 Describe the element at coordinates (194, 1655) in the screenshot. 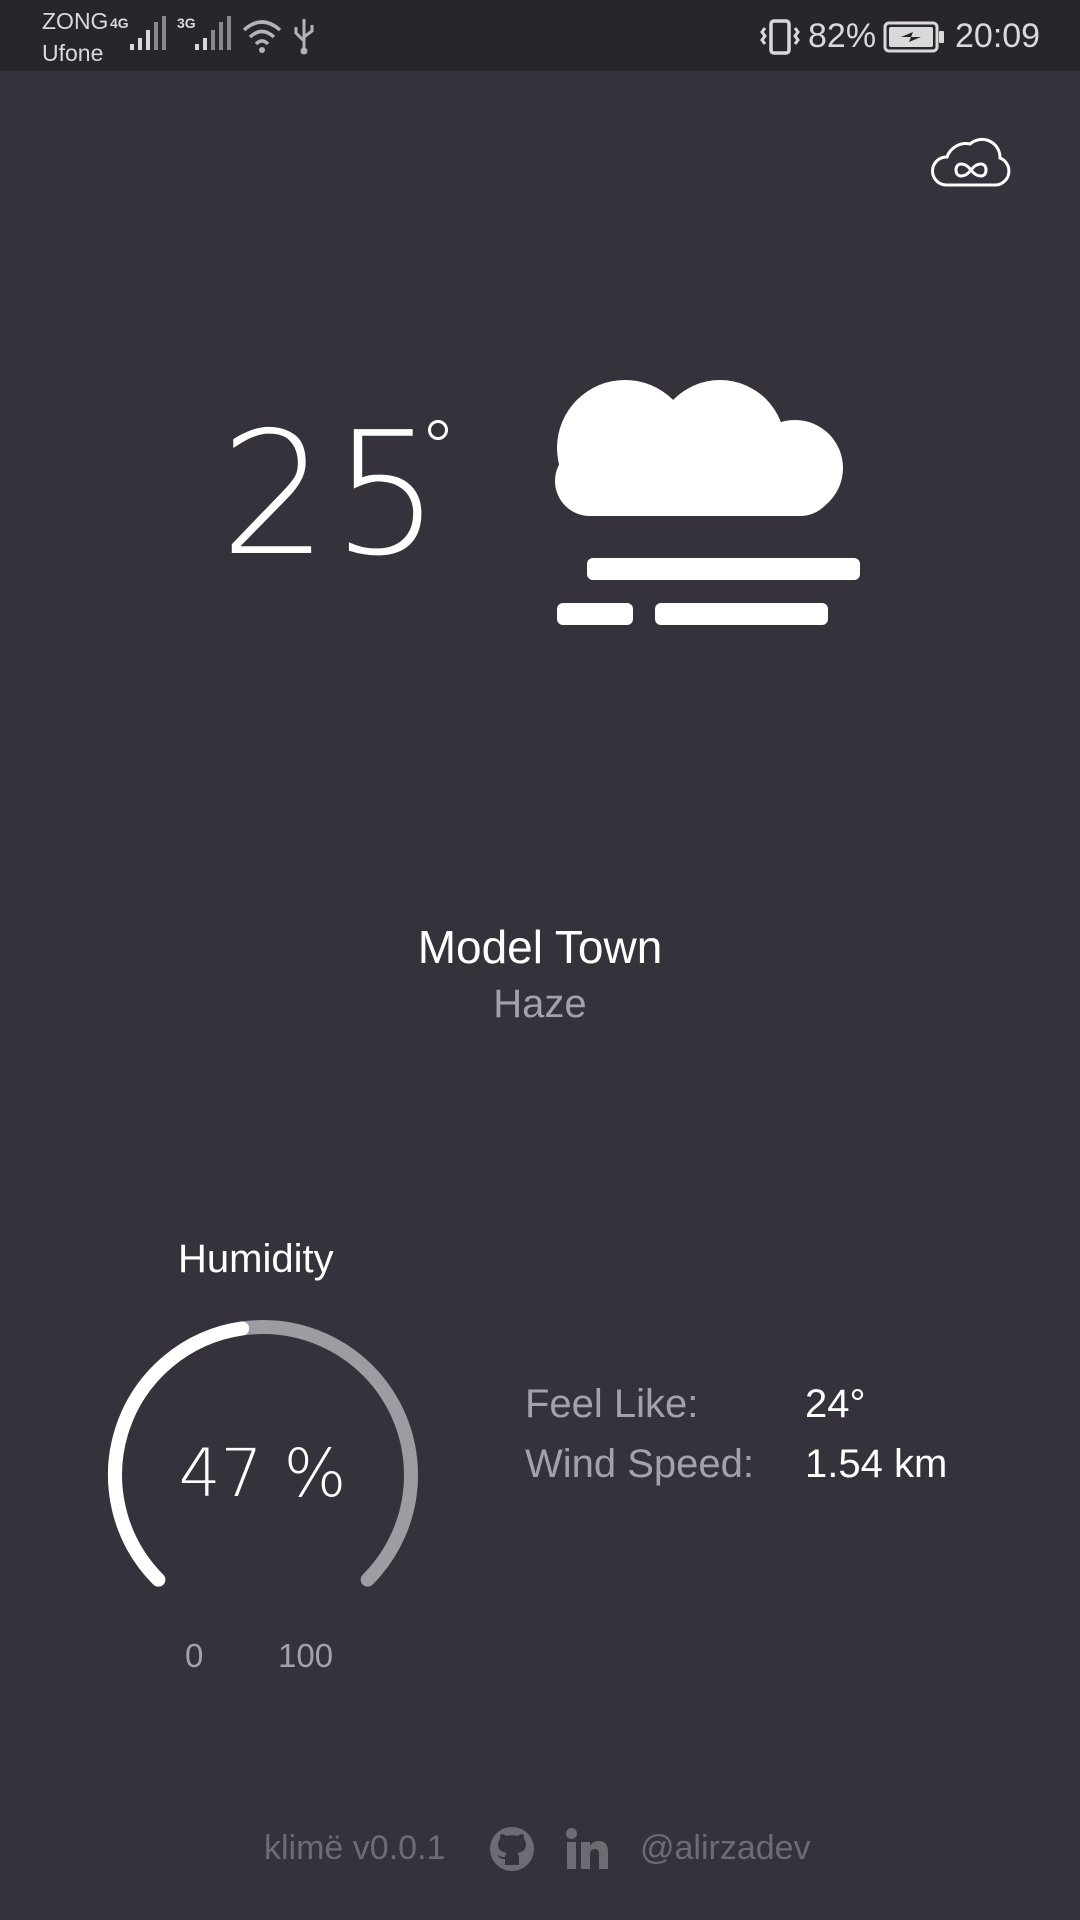

I see `gauge-min-label: 0` at that location.